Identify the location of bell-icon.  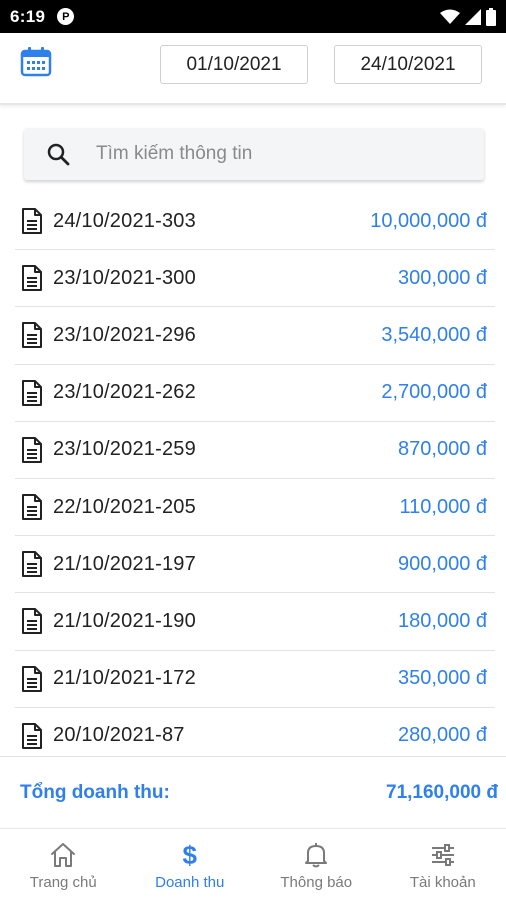
(316, 855).